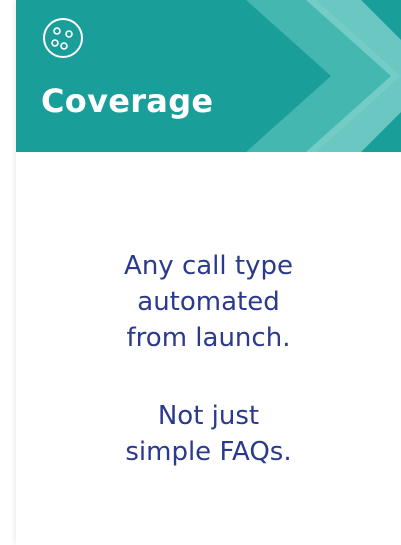  Describe the element at coordinates (208, 416) in the screenshot. I see `note-line: Not just` at that location.